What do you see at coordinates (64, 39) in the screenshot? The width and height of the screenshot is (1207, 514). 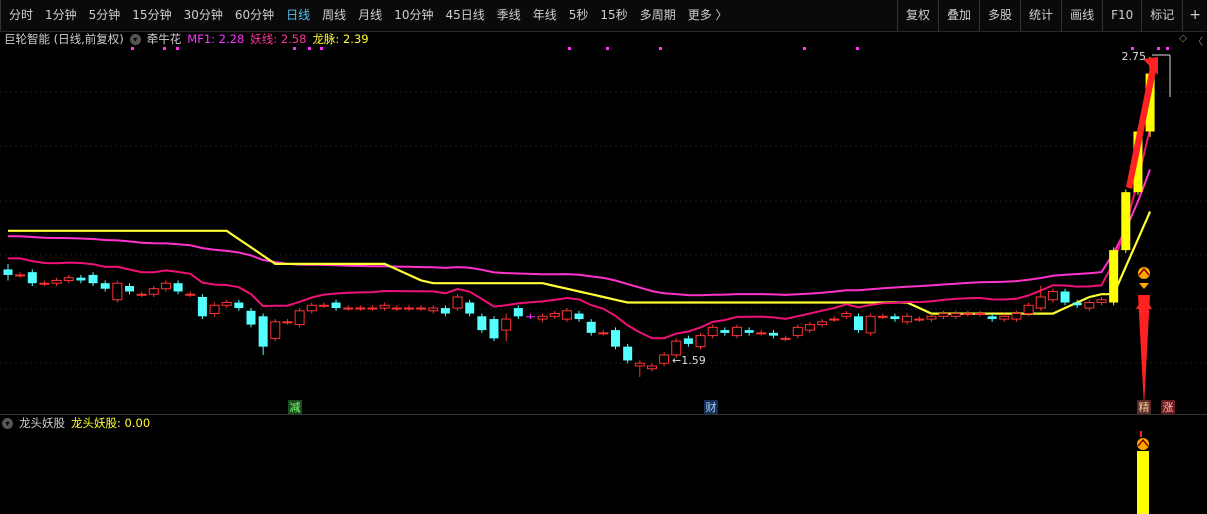 I see `stock-title: 巨轮智能 (日线,前复权)` at bounding box center [64, 39].